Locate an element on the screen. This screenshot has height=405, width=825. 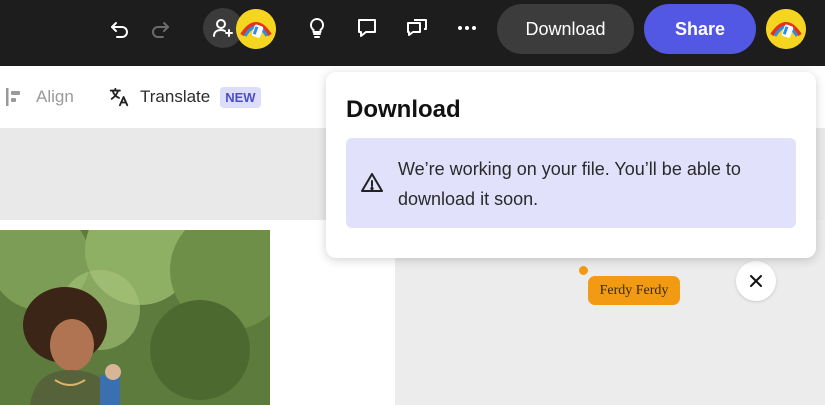
name-tag: Ferdy Ferdy is located at coordinates (634, 290).